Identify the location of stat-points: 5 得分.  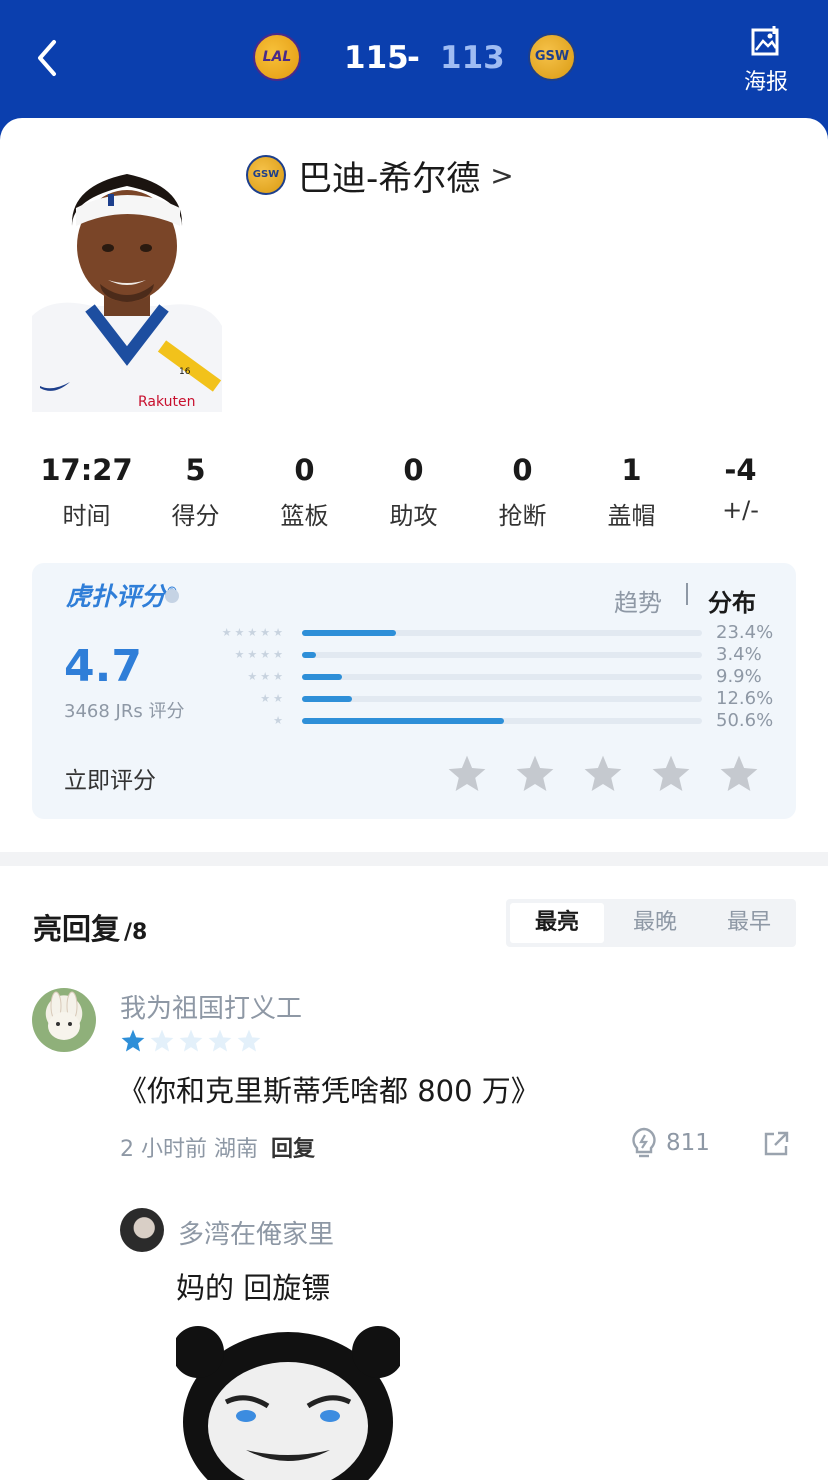
(195, 490).